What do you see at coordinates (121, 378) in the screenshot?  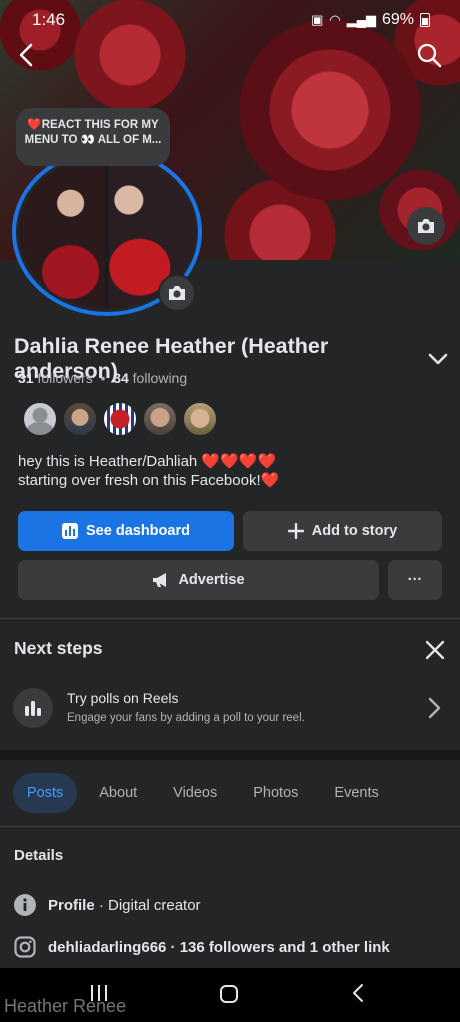 I see `following-count: 34` at bounding box center [121, 378].